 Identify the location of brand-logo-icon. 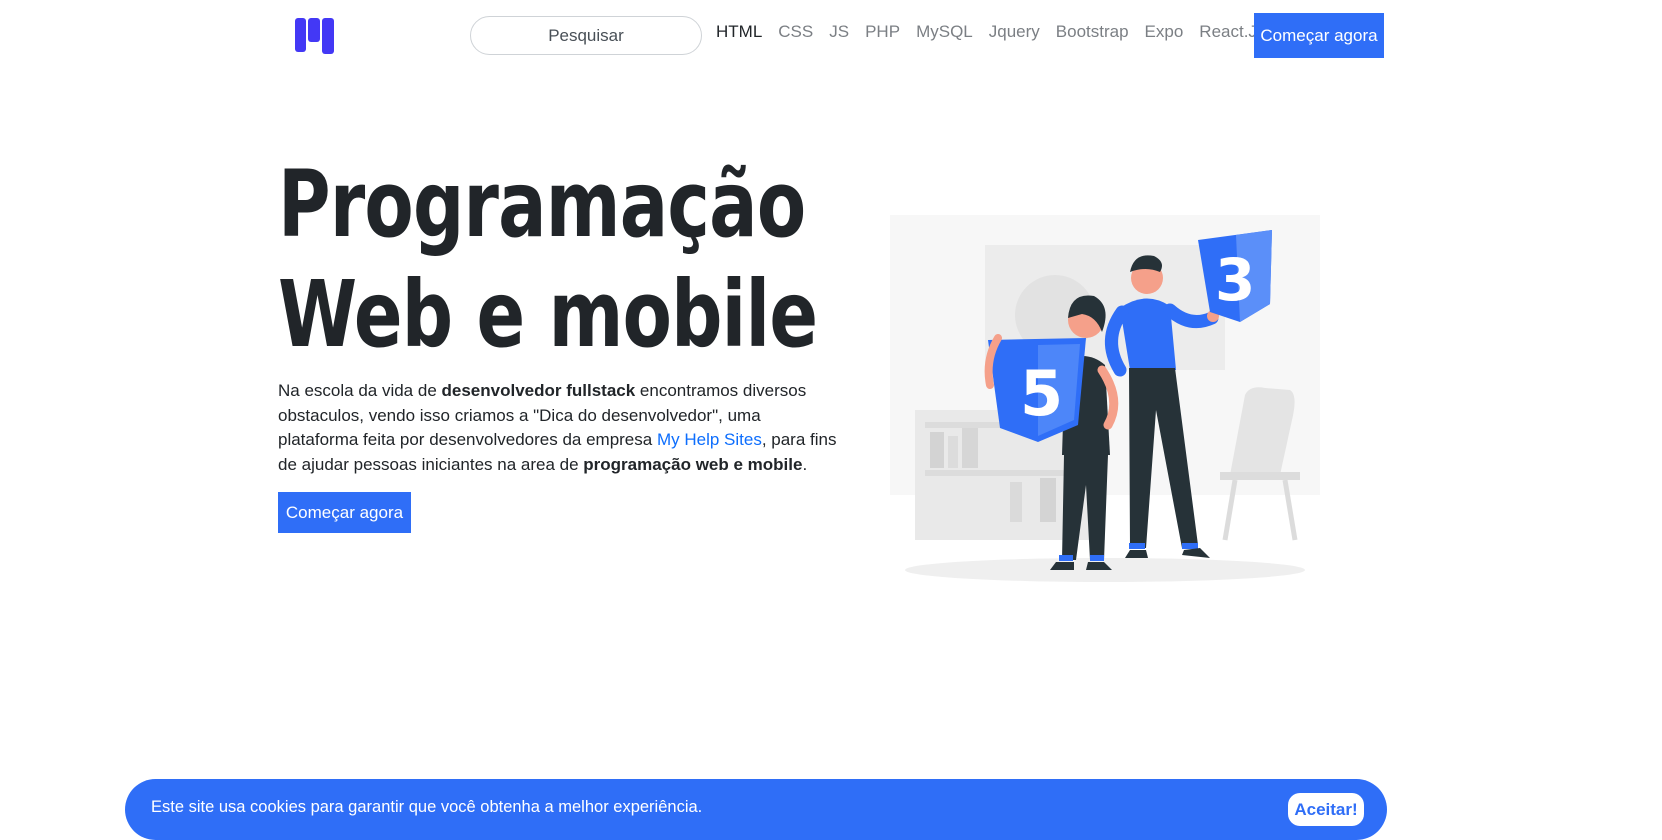
(315, 36).